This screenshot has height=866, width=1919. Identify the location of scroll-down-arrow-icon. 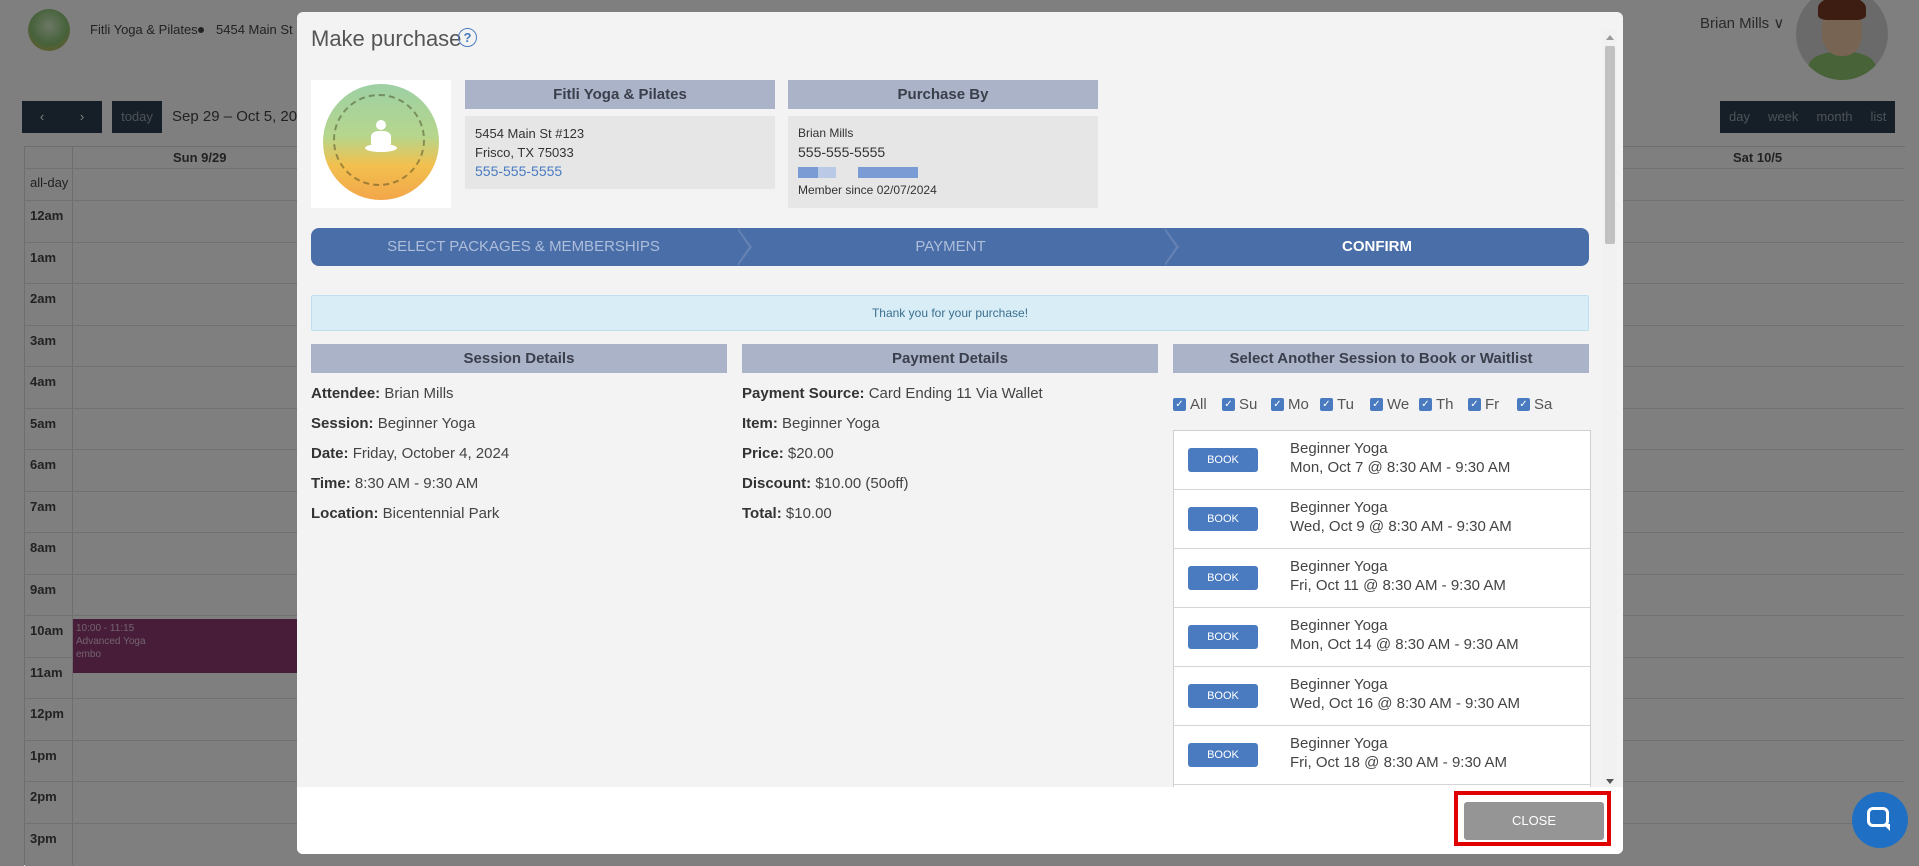
(1610, 781).